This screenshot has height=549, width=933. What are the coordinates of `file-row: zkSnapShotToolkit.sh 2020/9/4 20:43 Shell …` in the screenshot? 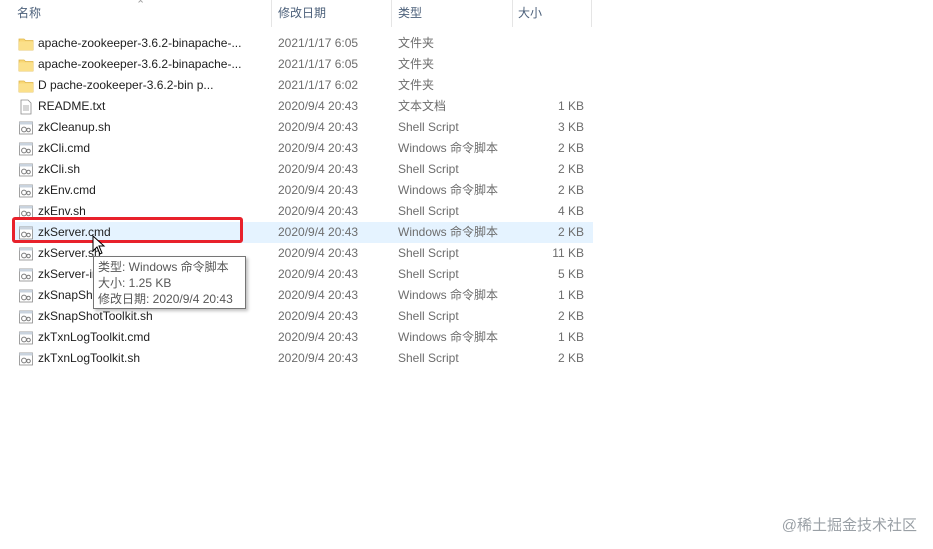 It's located at (303, 316).